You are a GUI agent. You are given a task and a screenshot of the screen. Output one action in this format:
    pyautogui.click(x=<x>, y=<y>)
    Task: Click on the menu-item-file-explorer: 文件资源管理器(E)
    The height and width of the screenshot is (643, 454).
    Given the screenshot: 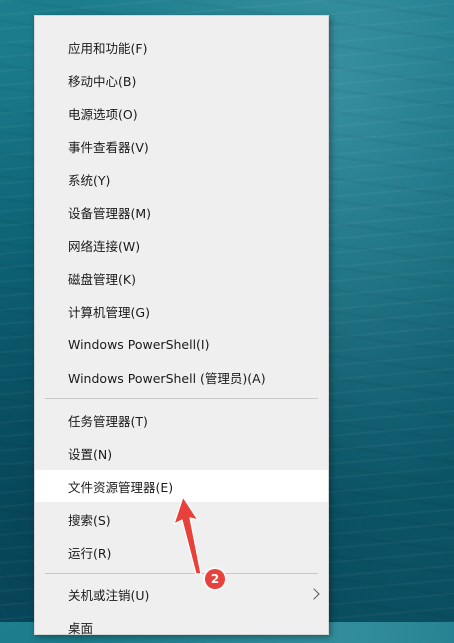 What is the action you would take?
    pyautogui.click(x=181, y=486)
    